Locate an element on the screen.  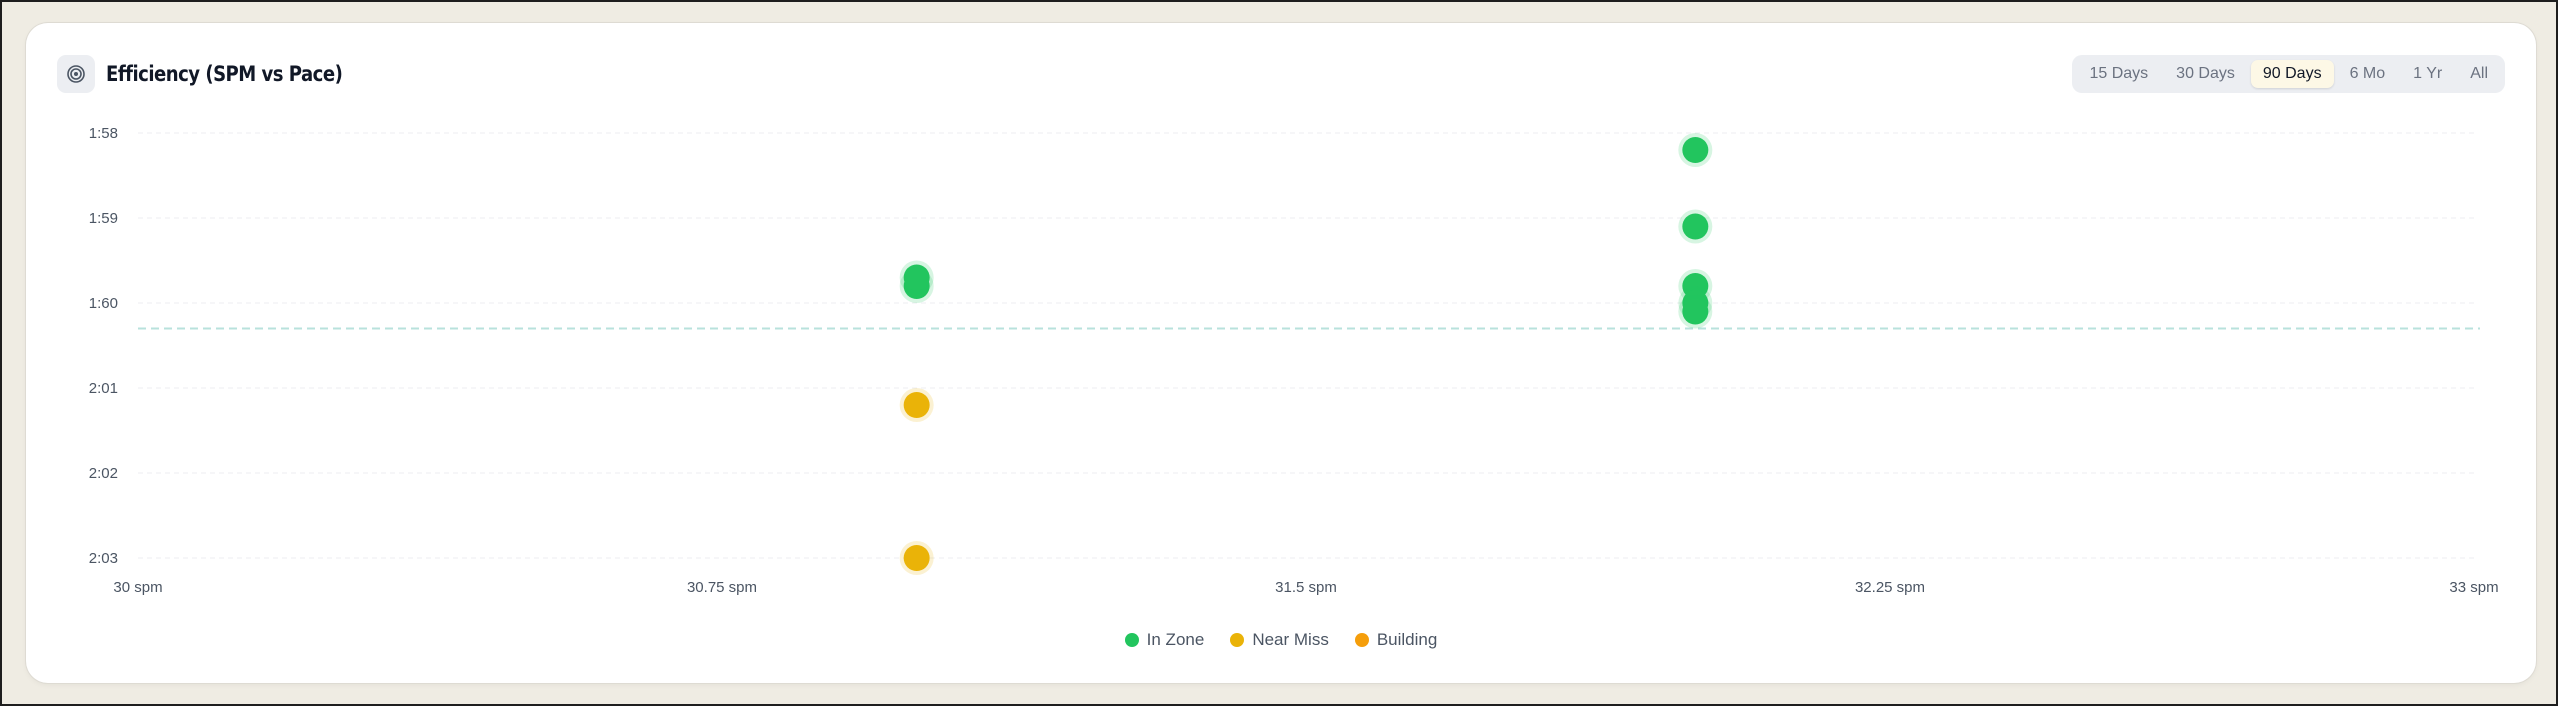
legend-label: In Zone is located at coordinates (1175, 639).